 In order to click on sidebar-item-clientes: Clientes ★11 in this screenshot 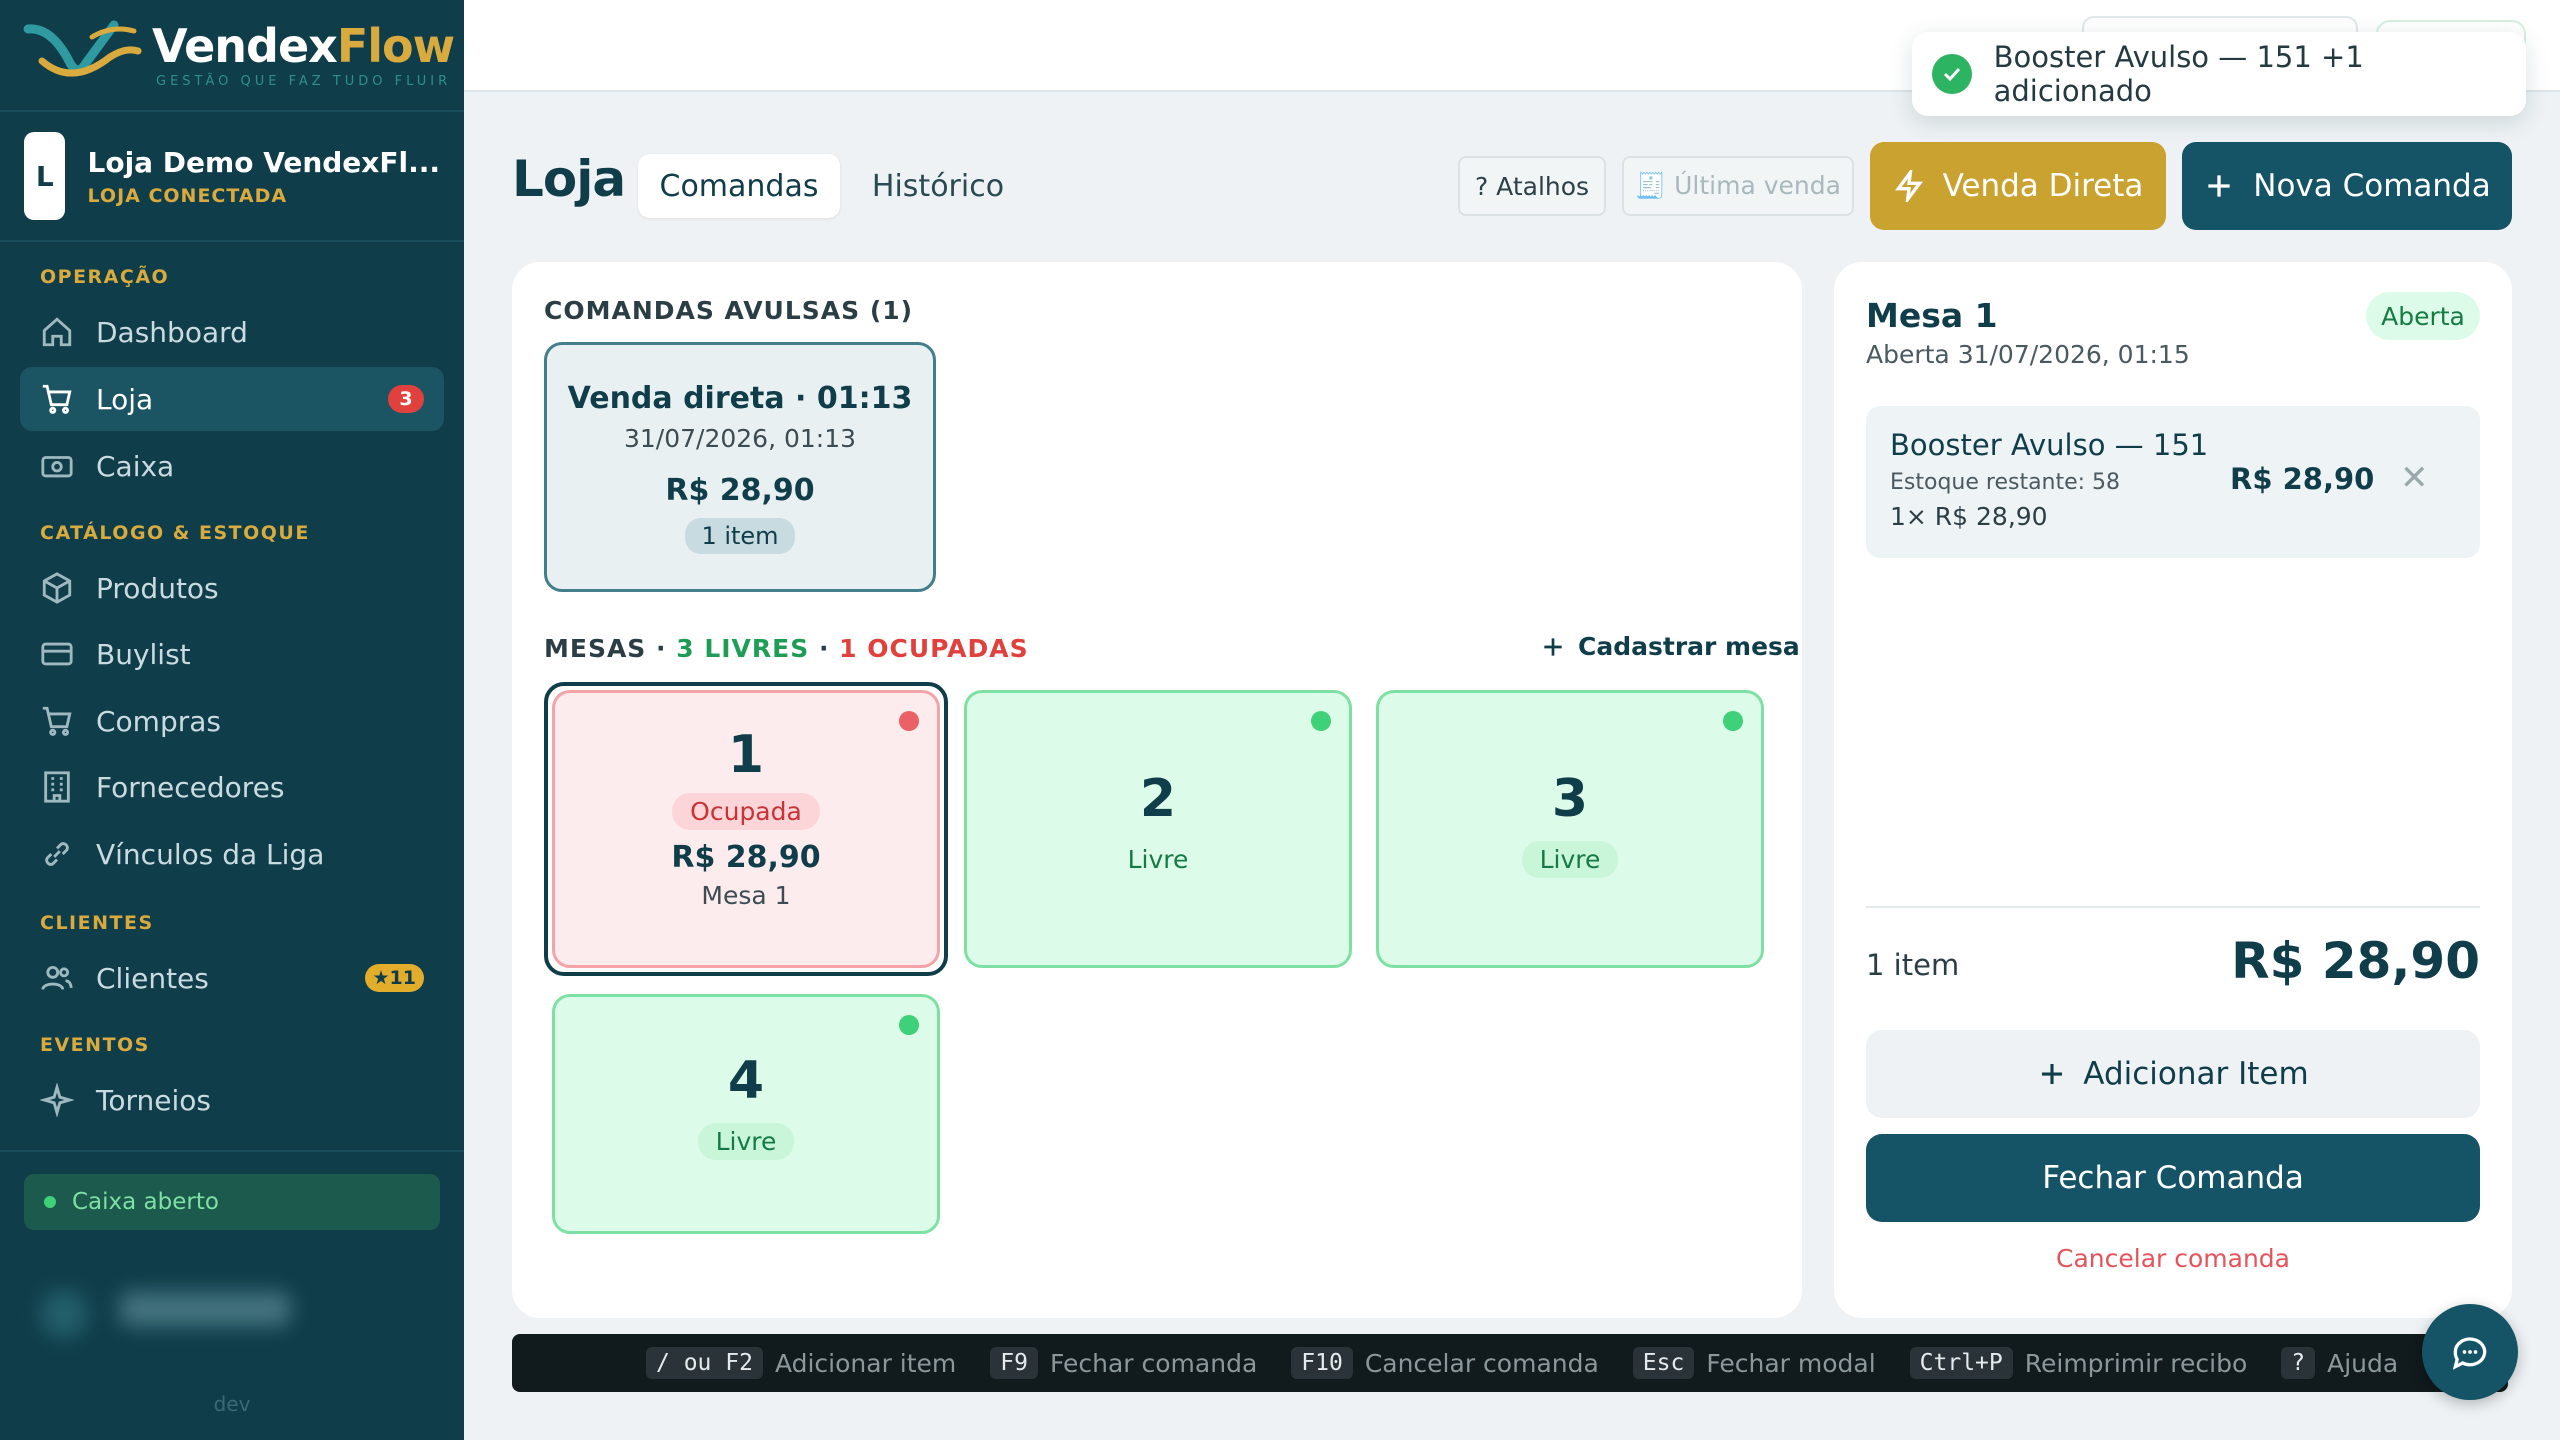, I will do `click(232, 978)`.